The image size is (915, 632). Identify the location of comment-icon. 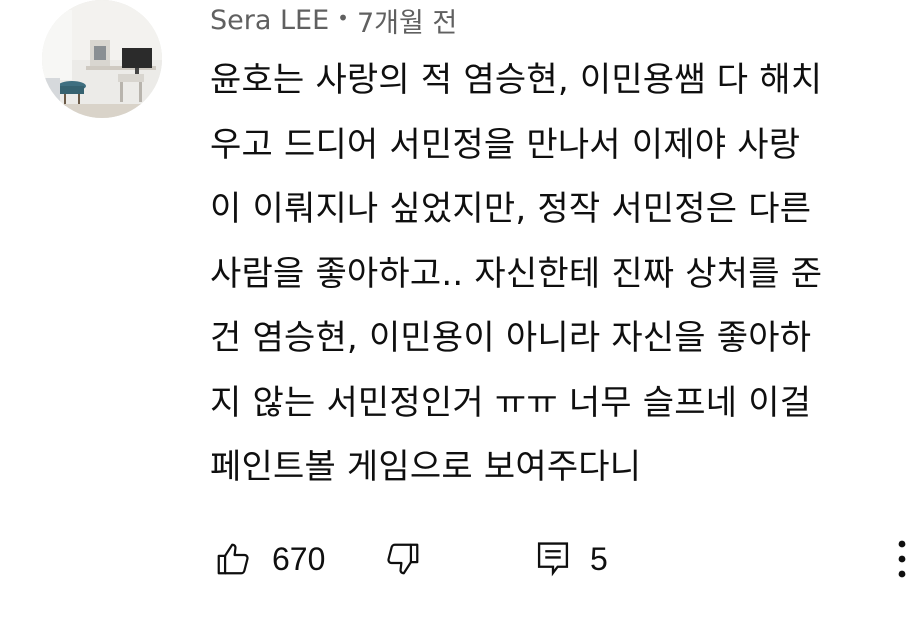
(553, 559).